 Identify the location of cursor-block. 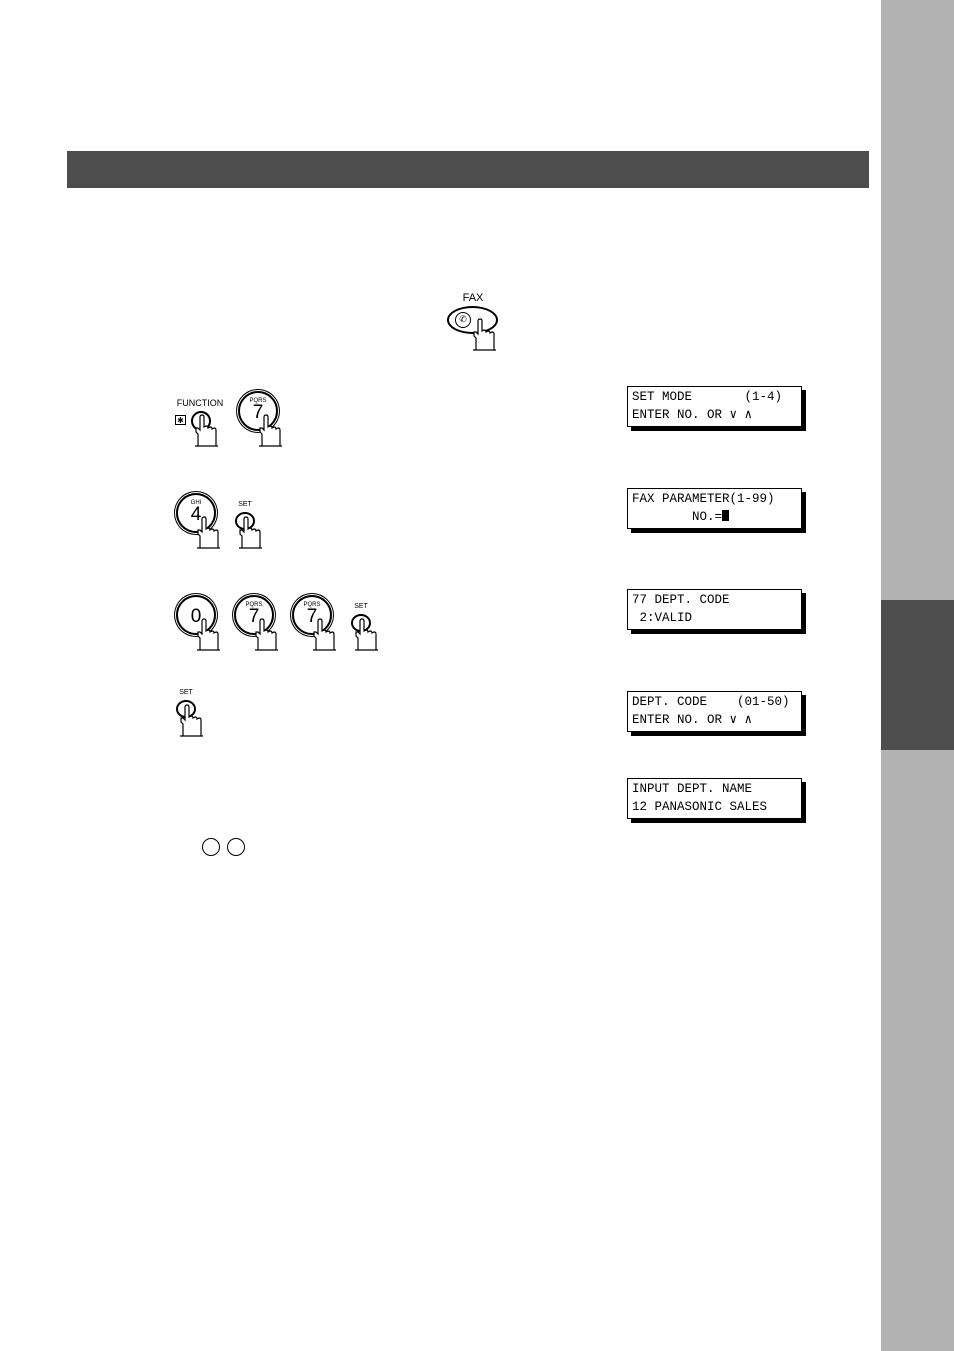
(726, 515).